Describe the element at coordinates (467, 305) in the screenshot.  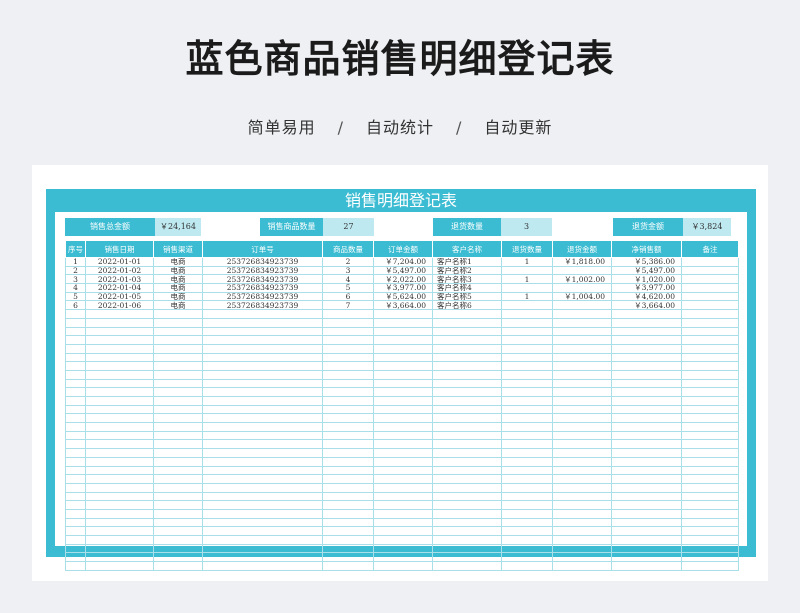
I see `table-cell: 客户名称6` at that location.